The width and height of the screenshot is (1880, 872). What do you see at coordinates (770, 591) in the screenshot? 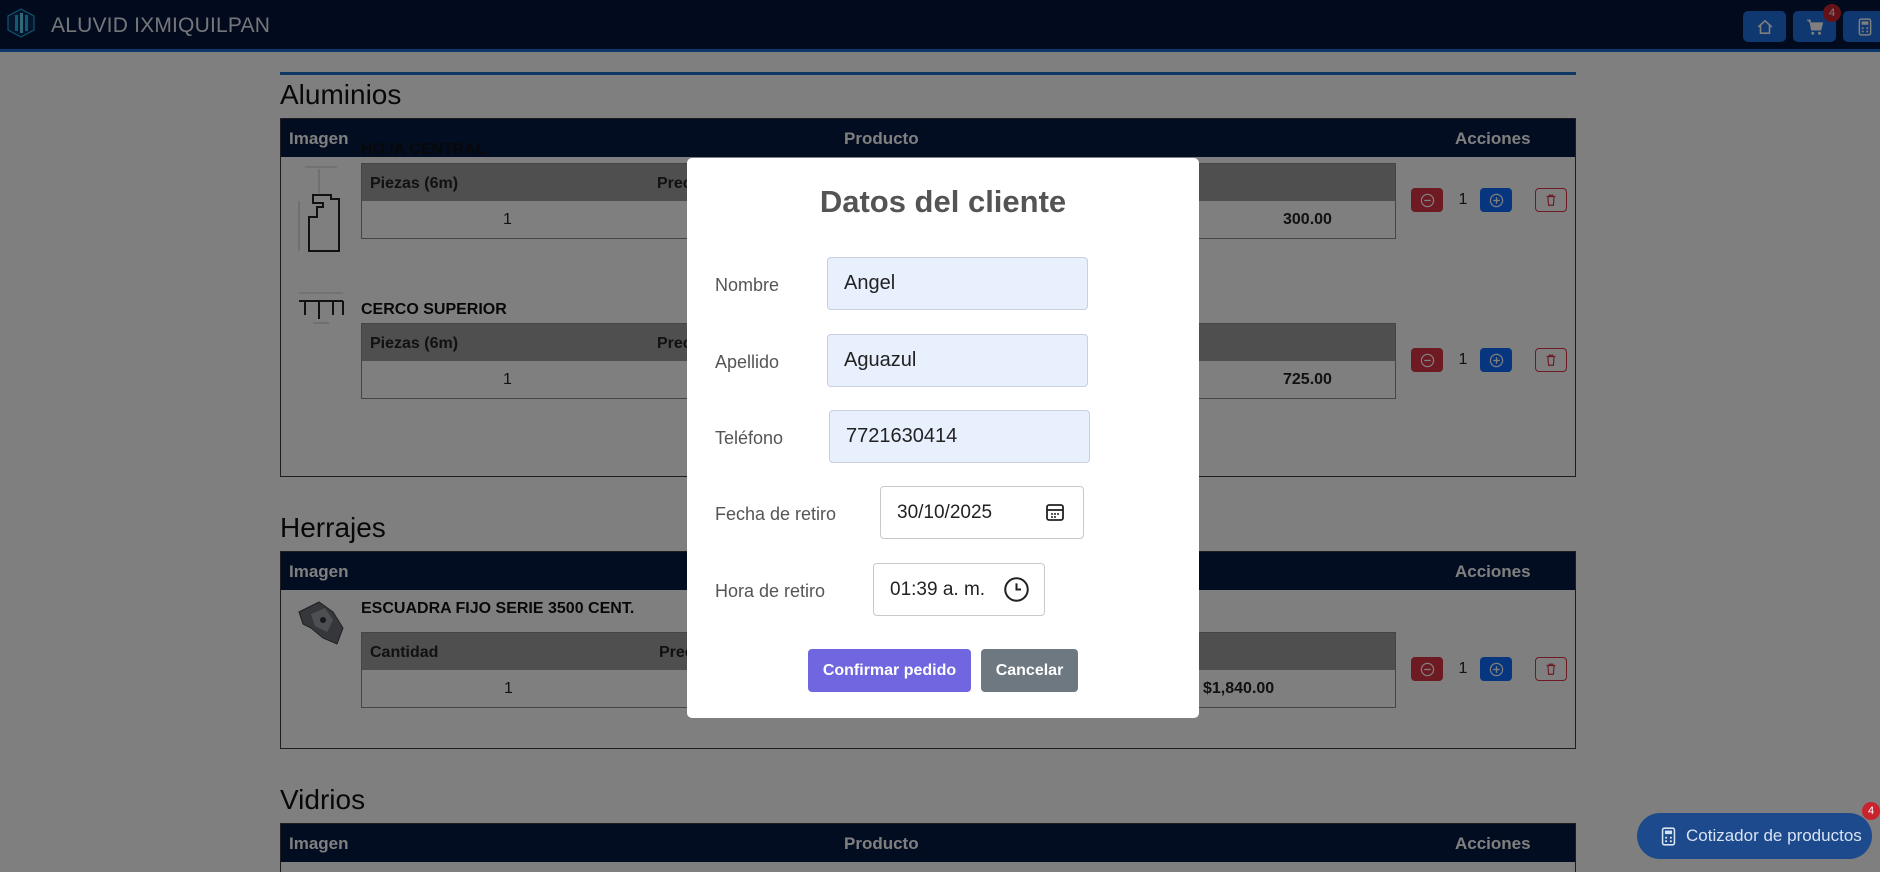
I see `hora-retiro-label: Hora de retiro` at bounding box center [770, 591].